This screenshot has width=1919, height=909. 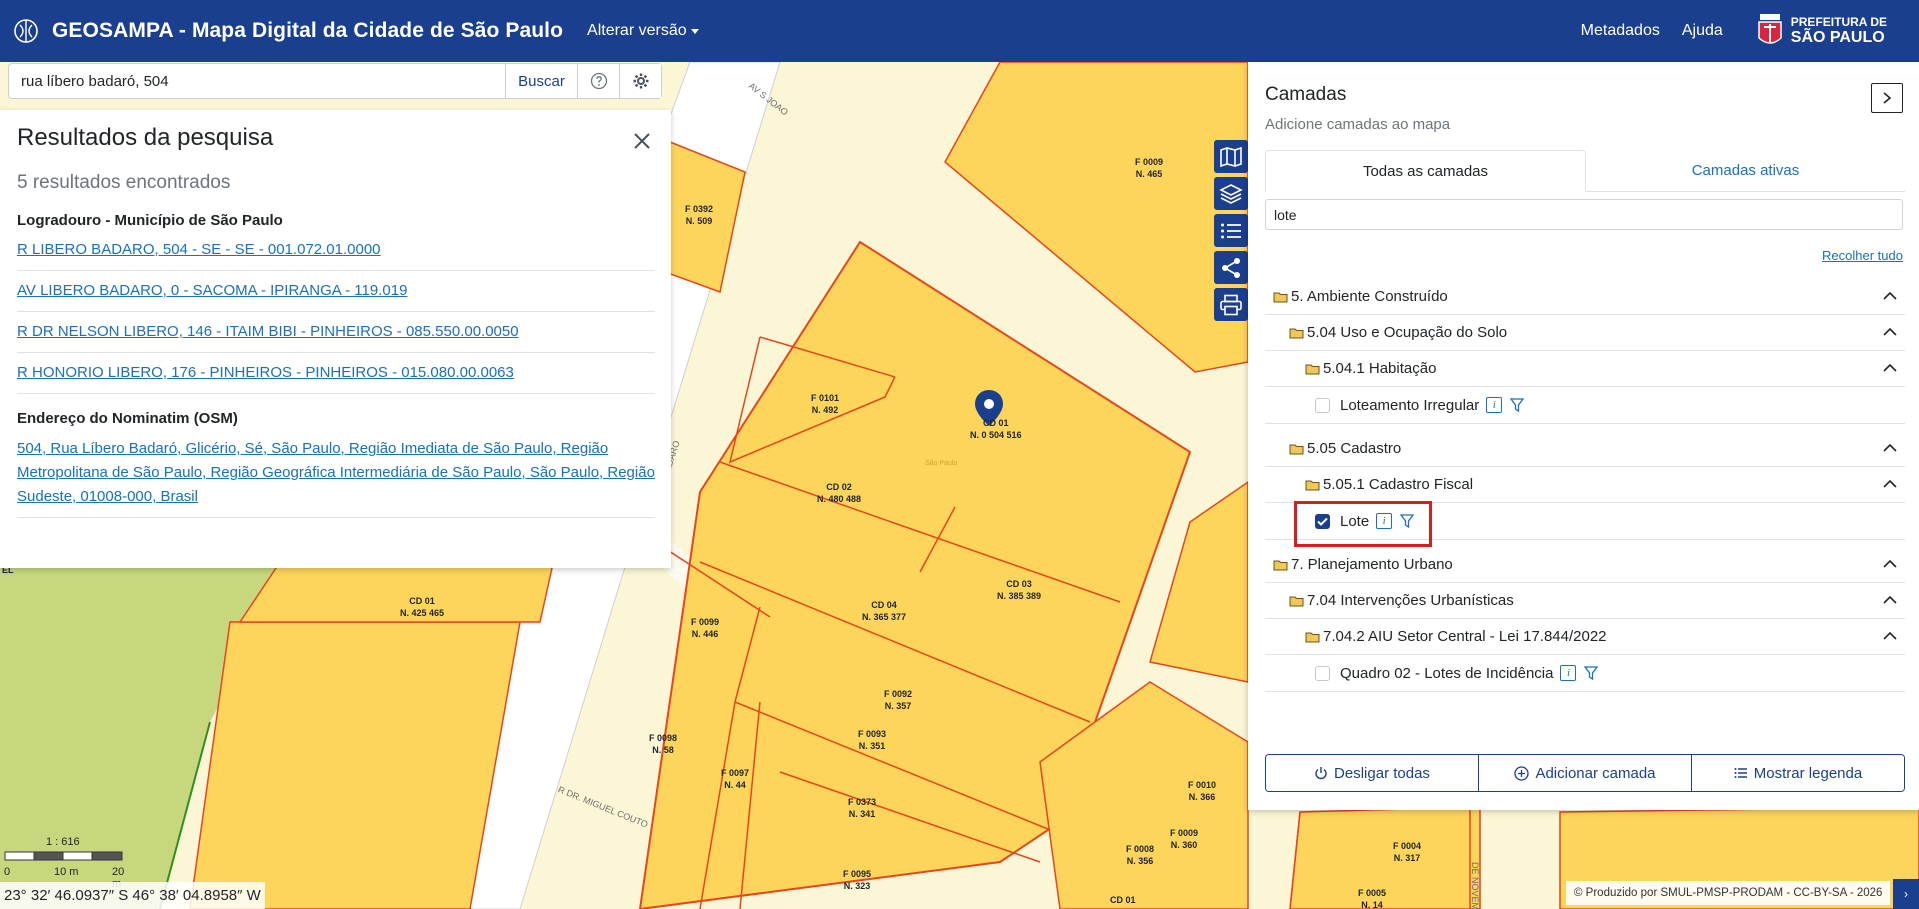 I want to click on attribution-toggle-button: ›, so click(x=1906, y=894).